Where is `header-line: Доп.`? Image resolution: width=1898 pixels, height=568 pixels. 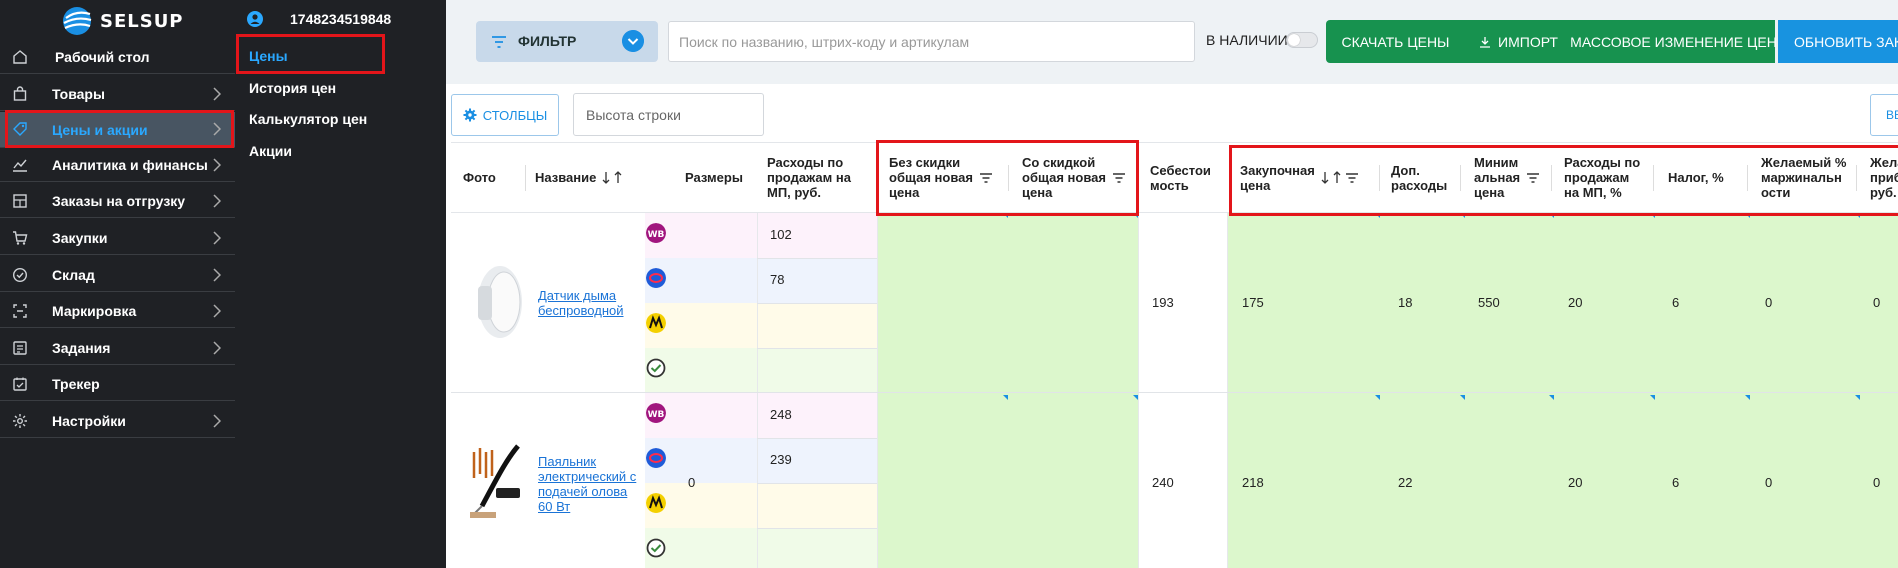
header-line: Доп. is located at coordinates (1405, 170).